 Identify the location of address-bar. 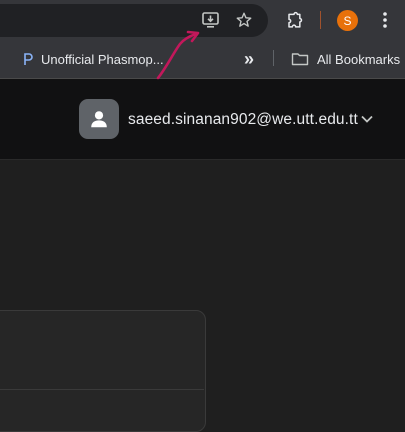
(134, 20).